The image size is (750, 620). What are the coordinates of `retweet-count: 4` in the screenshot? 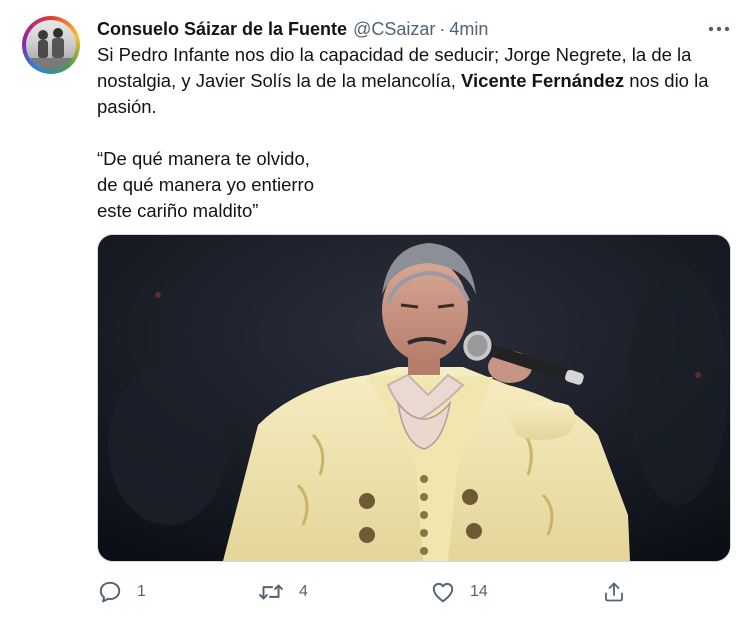 It's located at (303, 591).